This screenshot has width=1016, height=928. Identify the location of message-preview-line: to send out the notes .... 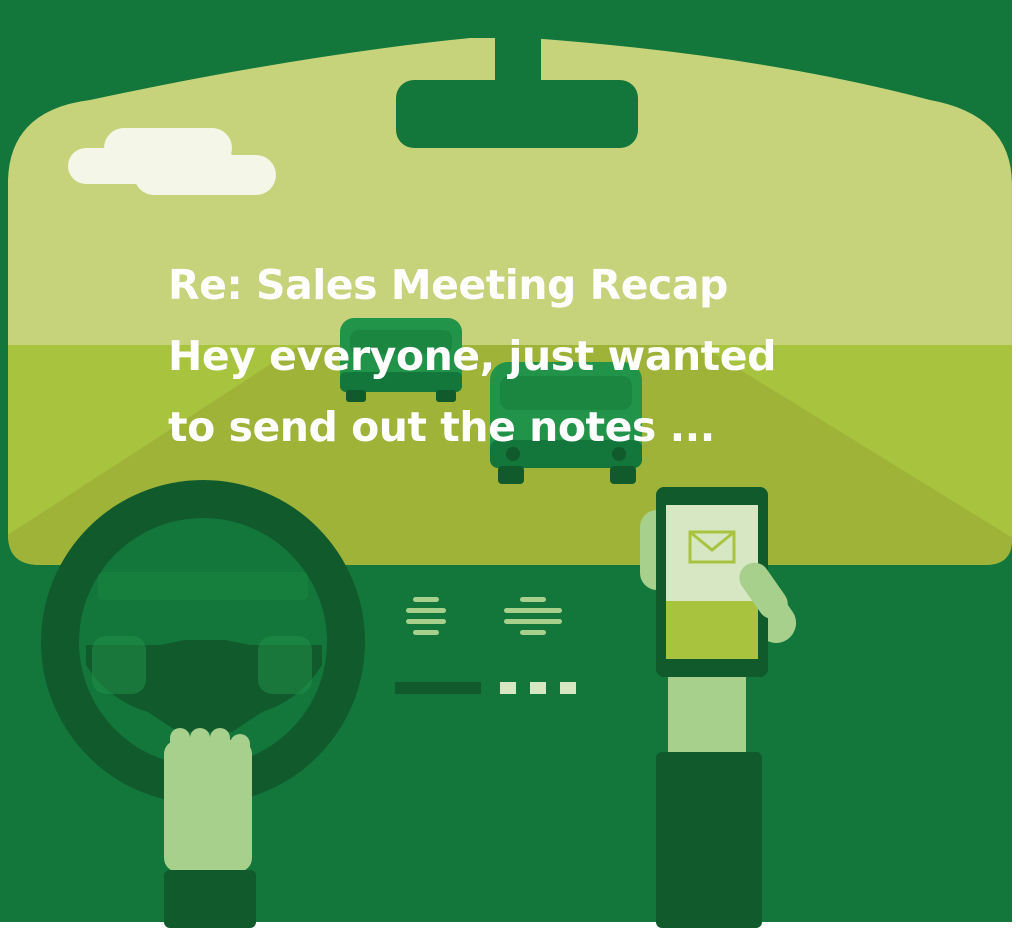
(441, 427).